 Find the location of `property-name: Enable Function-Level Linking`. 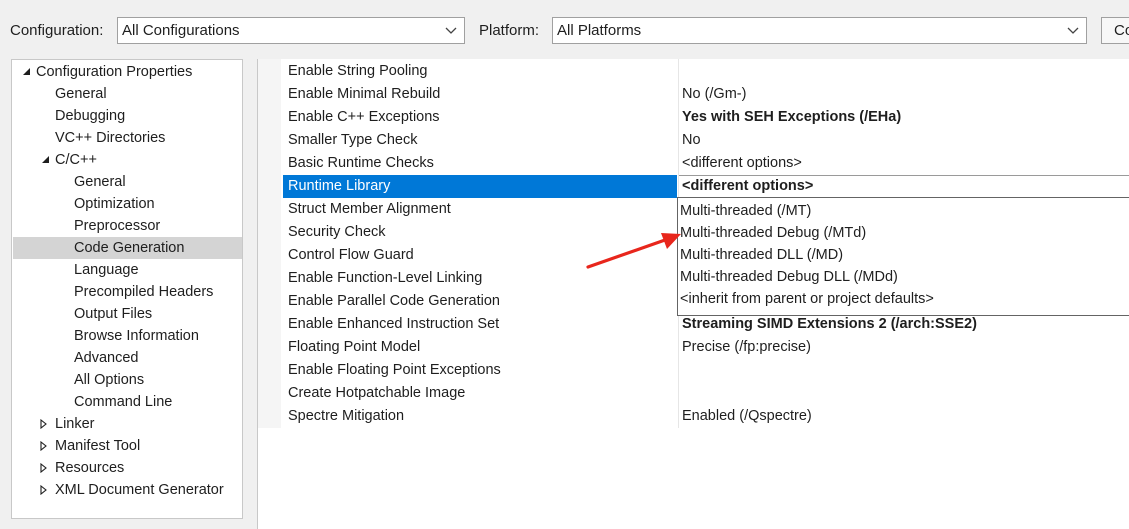

property-name: Enable Function-Level Linking is located at coordinates (385, 278).